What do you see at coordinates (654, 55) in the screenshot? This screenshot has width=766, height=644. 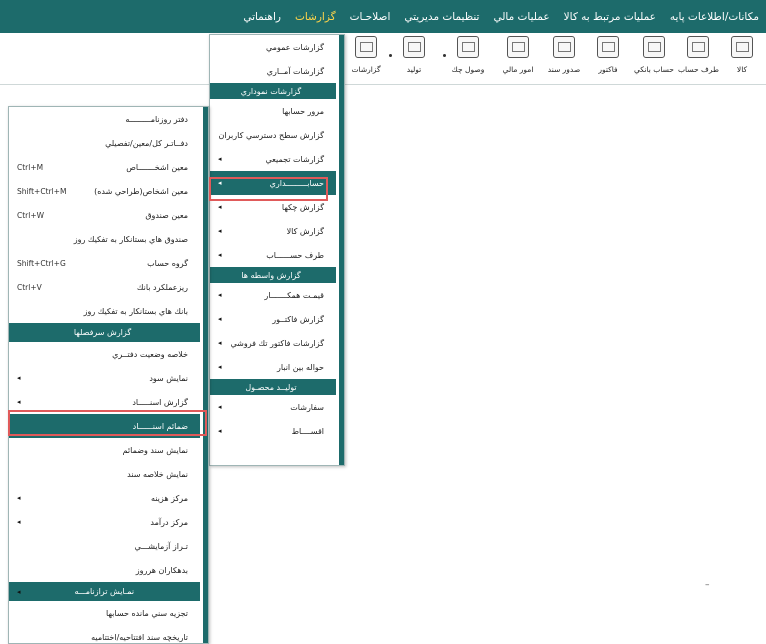 I see `toolbar-bank-account-button: حساب بانكي` at bounding box center [654, 55].